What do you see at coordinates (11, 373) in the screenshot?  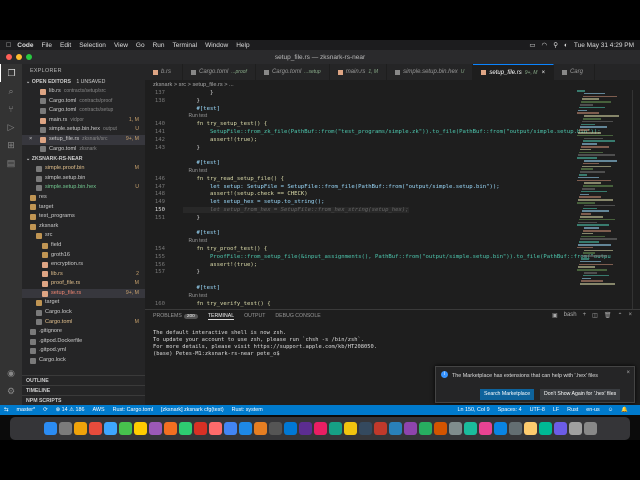 I see `account-icon: ◉` at bounding box center [11, 373].